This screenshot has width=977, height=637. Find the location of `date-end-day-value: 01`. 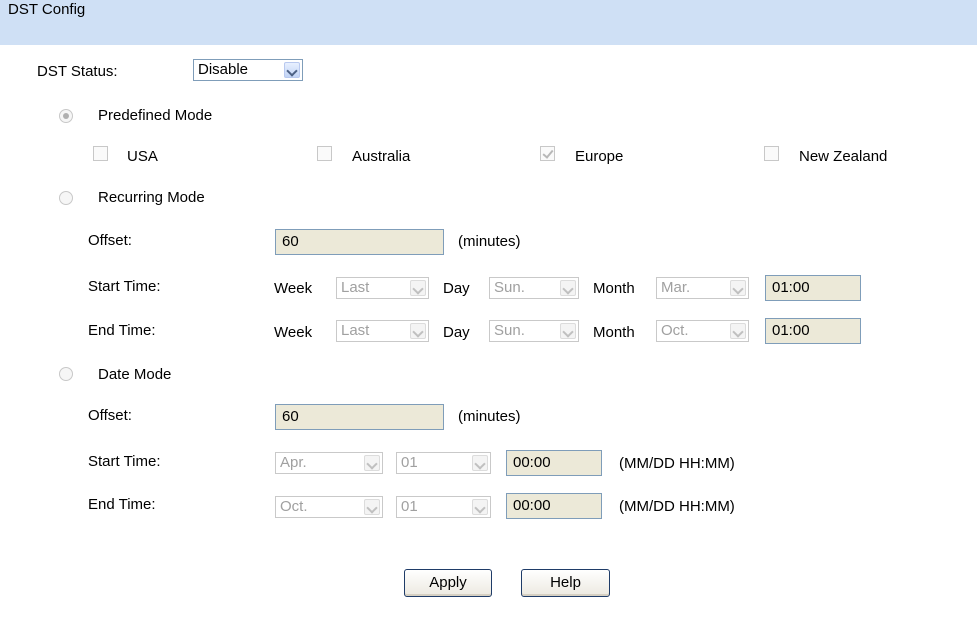

date-end-day-value: 01 is located at coordinates (409, 506).